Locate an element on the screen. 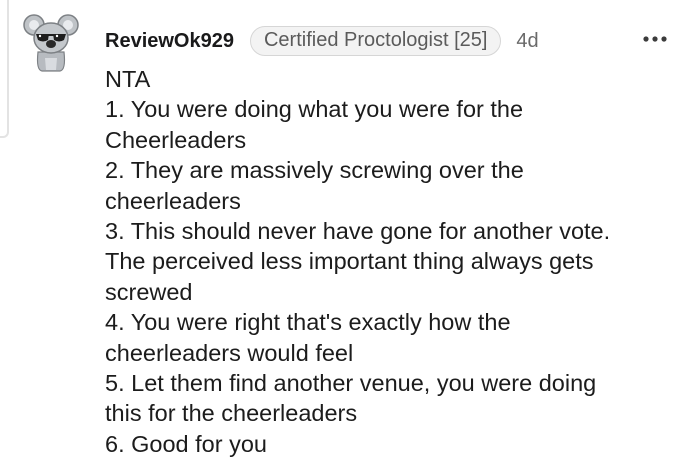 This screenshot has width=700, height=474. comment-text-line: 1. You were doing what you were for the is located at coordinates (314, 109).